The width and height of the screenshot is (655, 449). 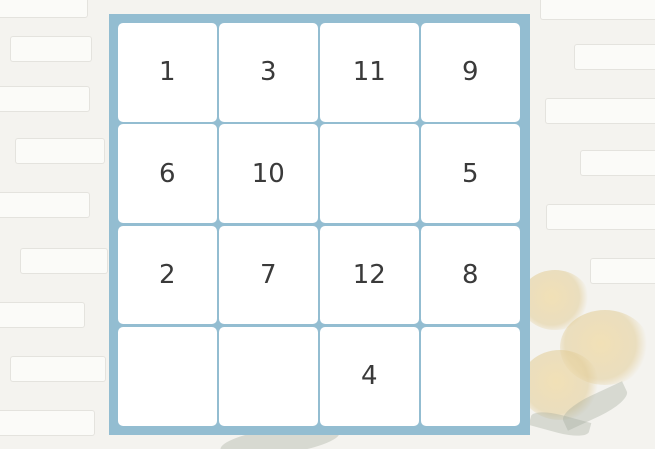 What do you see at coordinates (268, 72) in the screenshot?
I see `puzzle-tile: 3` at bounding box center [268, 72].